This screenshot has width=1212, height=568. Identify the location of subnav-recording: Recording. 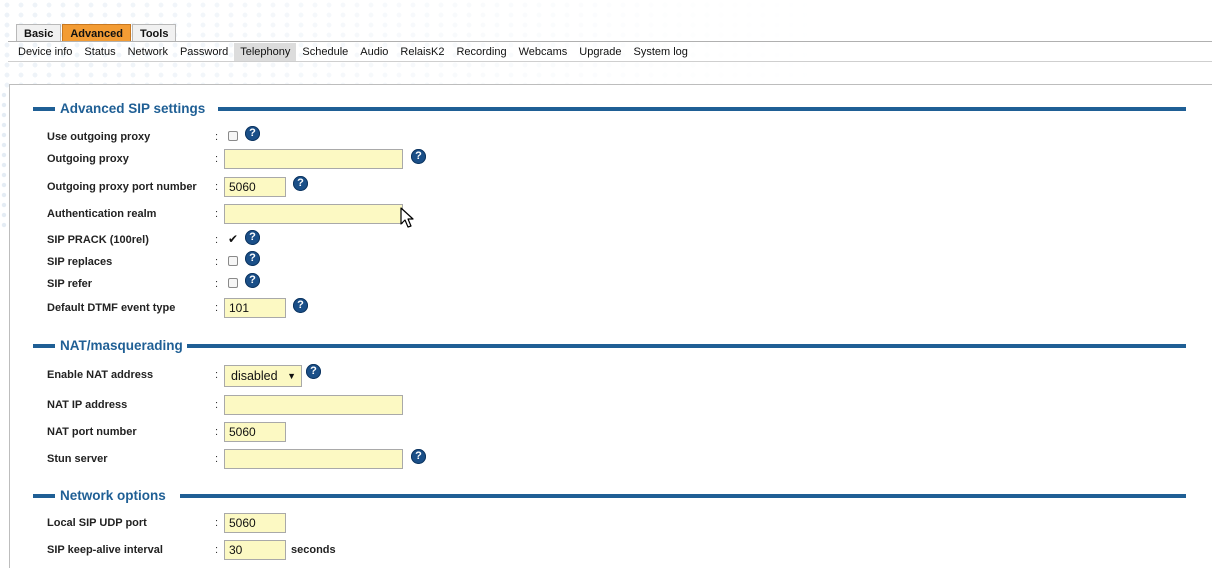
(481, 52).